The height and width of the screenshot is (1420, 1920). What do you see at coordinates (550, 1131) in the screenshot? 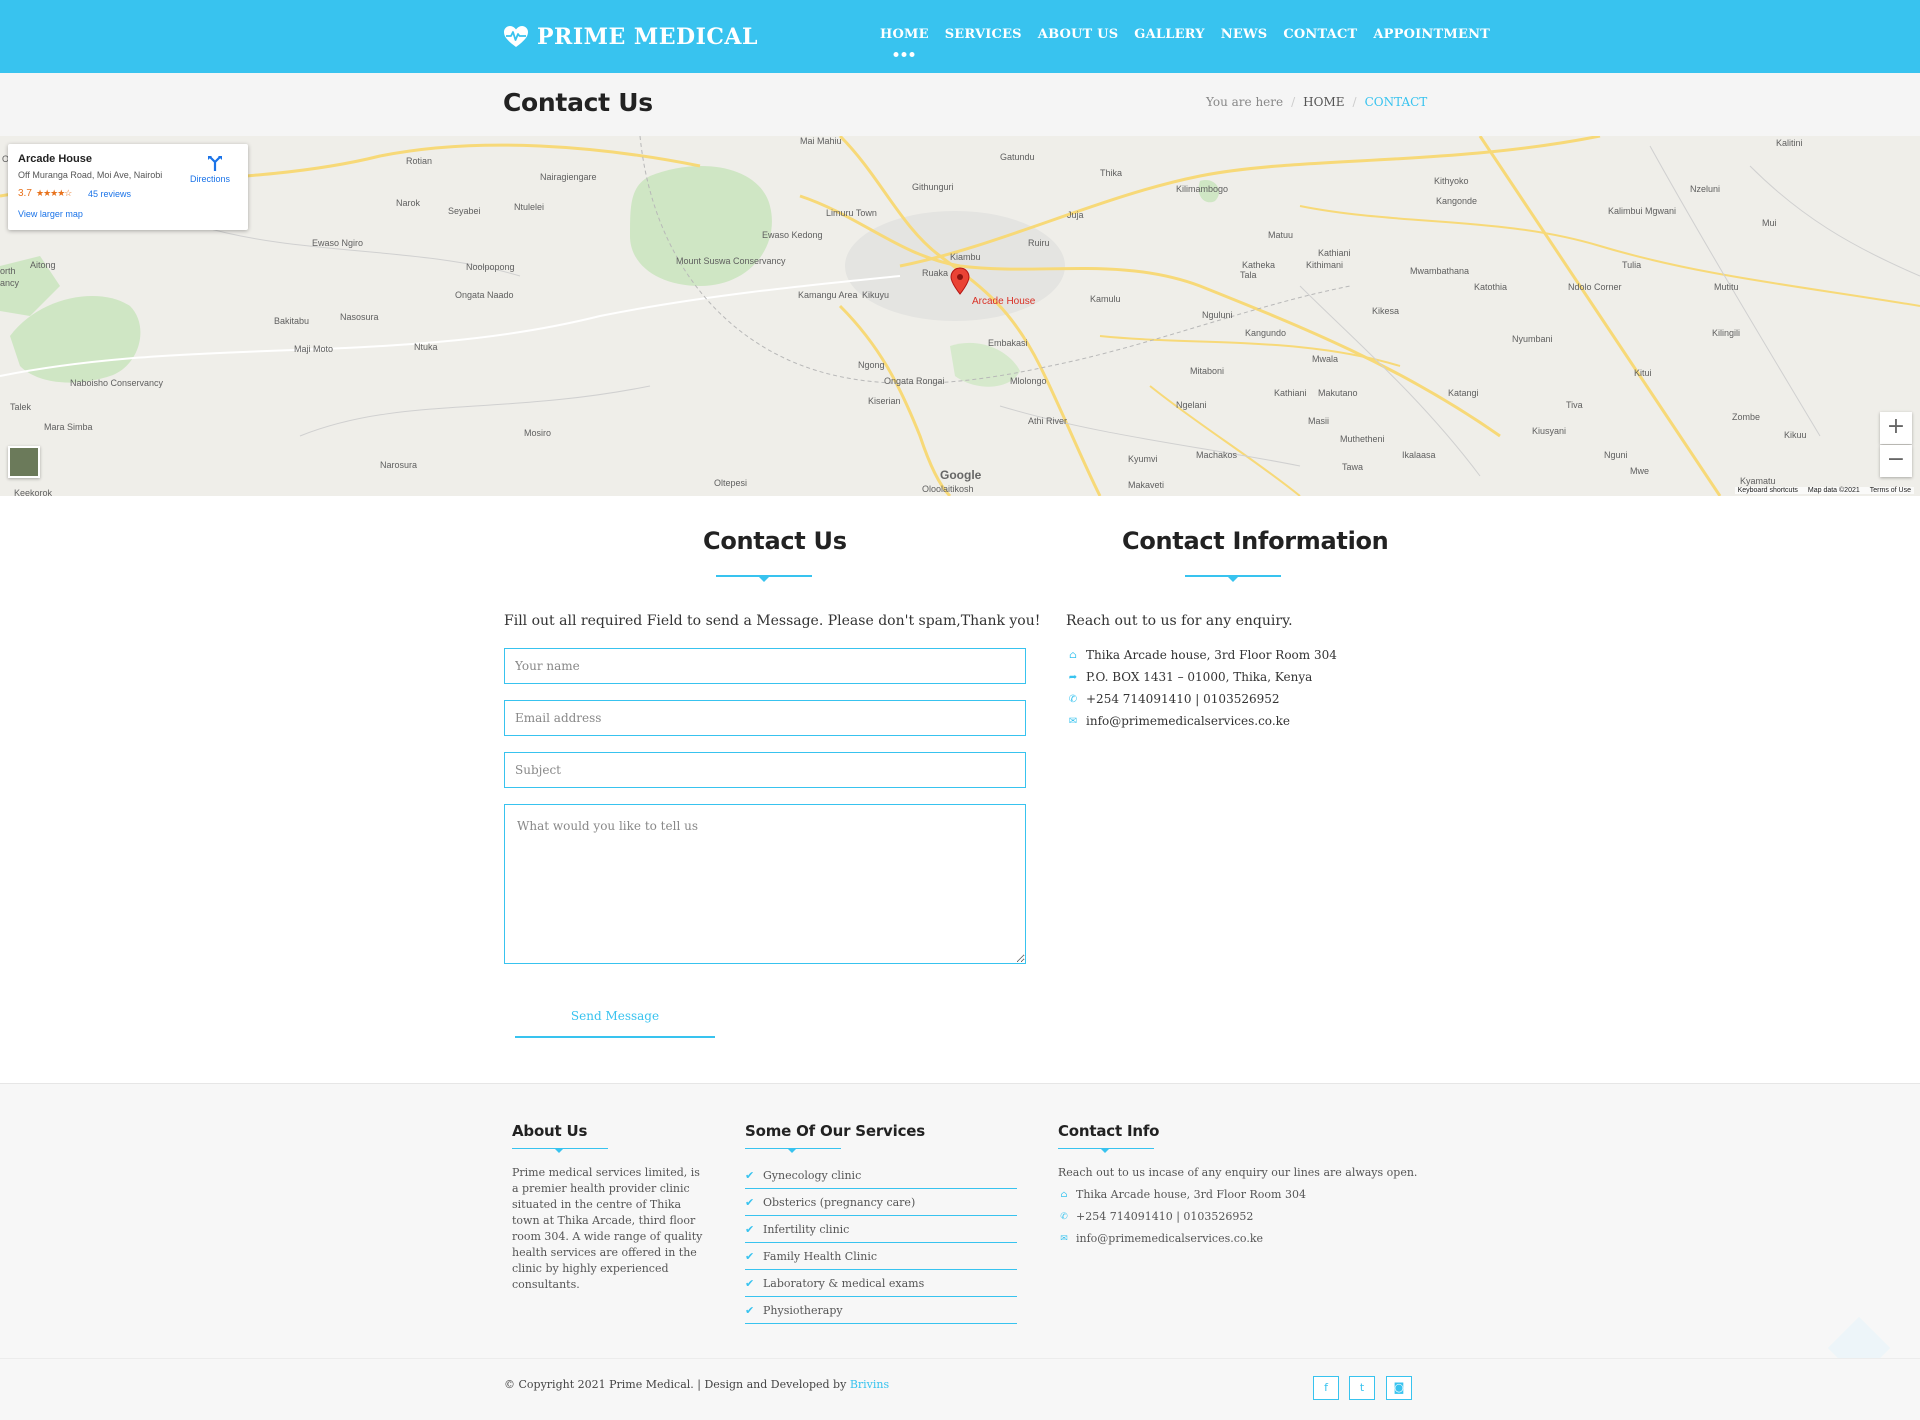
I see `footer-about-title: About Us` at bounding box center [550, 1131].